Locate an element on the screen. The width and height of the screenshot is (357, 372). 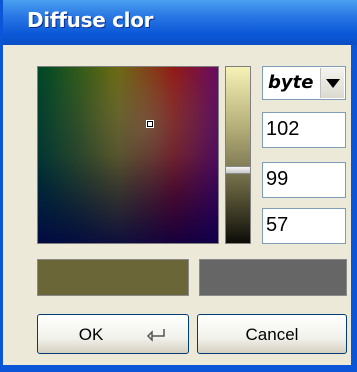
brightness-slider is located at coordinates (238, 155).